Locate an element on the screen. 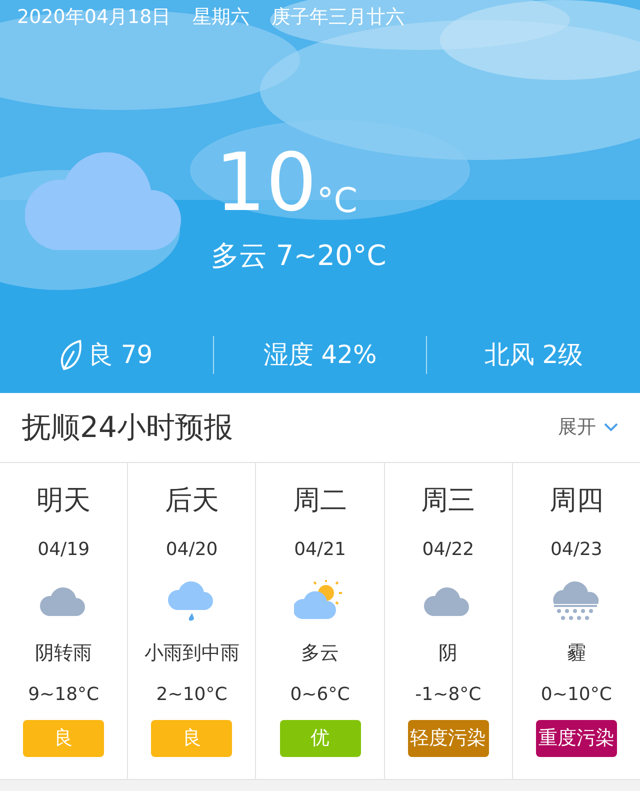  temperature-range: 0~6°C is located at coordinates (320, 695).